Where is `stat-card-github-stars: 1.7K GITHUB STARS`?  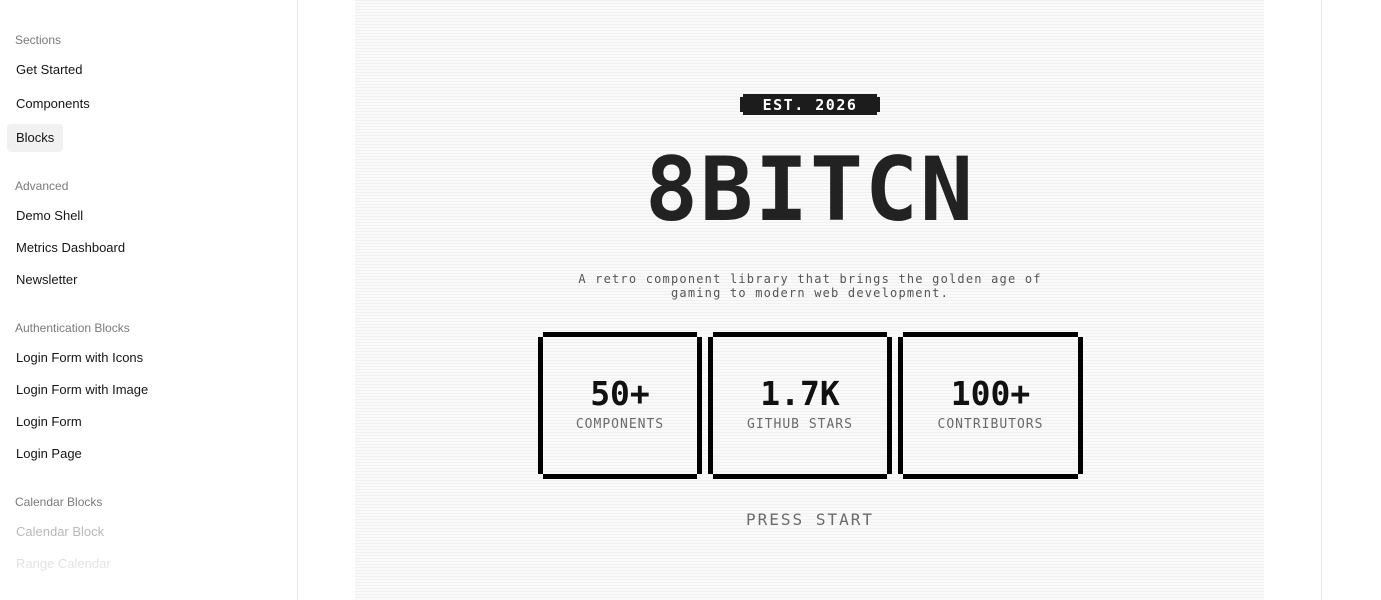
stat-card-github-stars: 1.7K GITHUB STARS is located at coordinates (800, 405).